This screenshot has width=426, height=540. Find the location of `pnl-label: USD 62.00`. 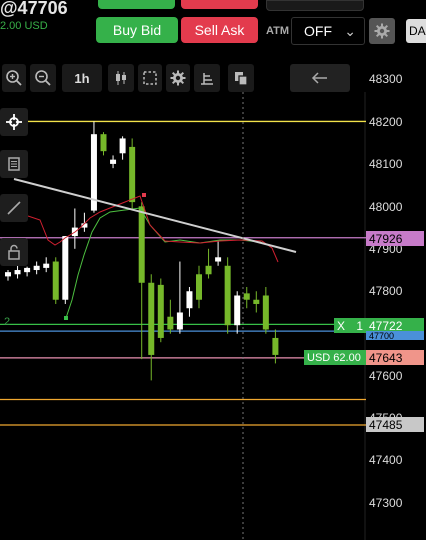

pnl-label: USD 62.00 is located at coordinates (335, 357).